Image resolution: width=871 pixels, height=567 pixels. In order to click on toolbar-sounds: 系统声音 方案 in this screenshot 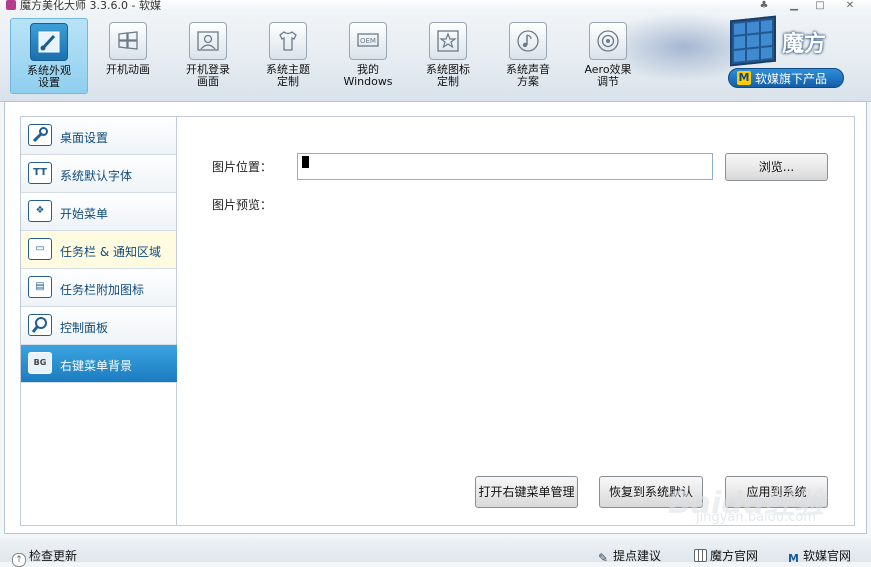, I will do `click(528, 56)`.